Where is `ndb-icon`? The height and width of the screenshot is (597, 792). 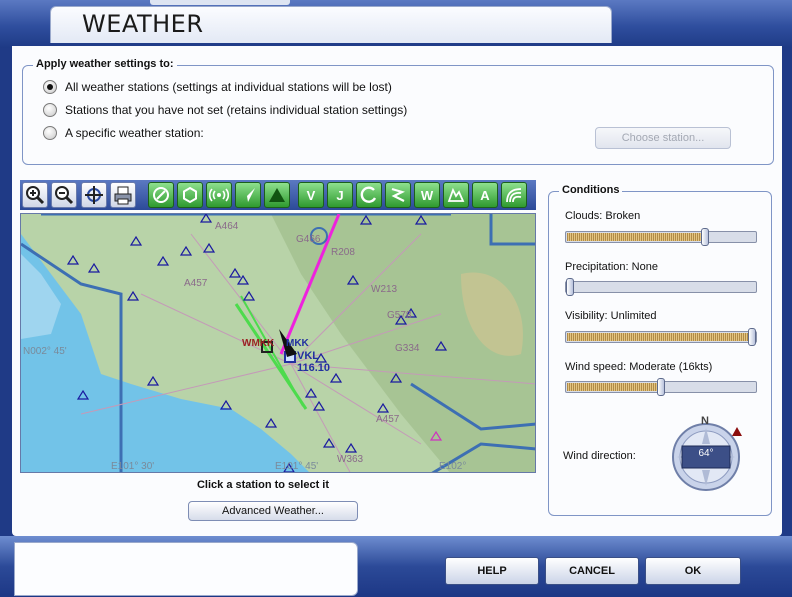 ndb-icon is located at coordinates (219, 195).